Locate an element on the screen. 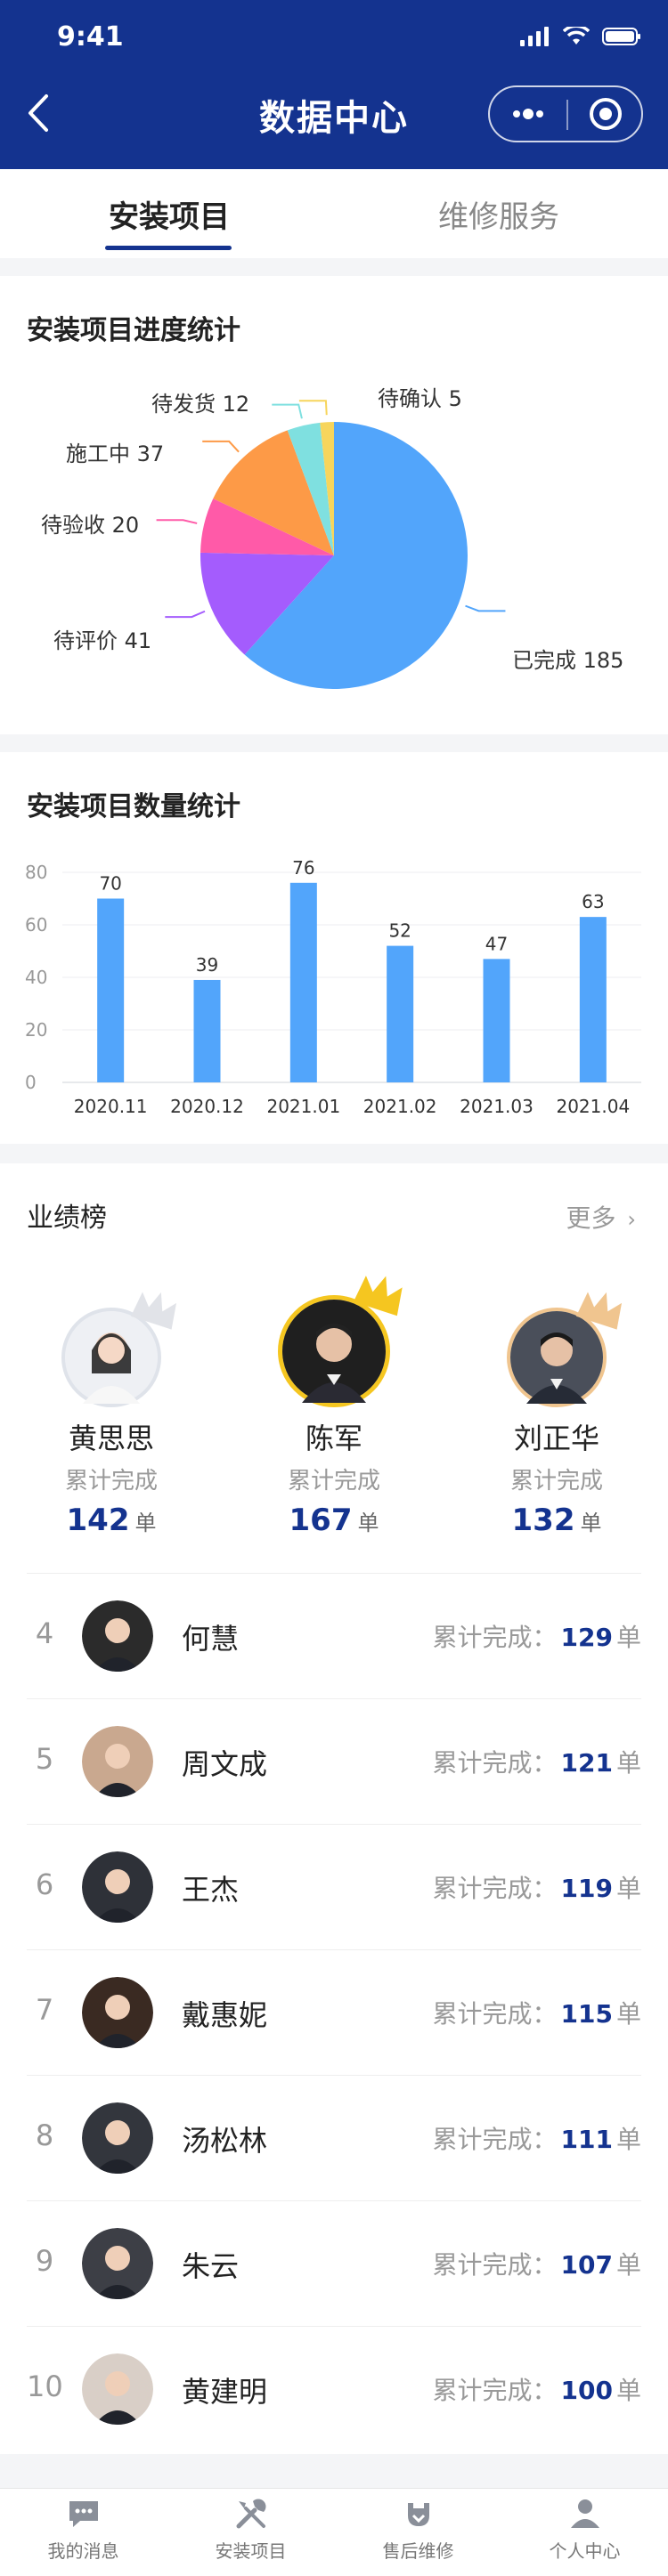  row-count-value: 119 is located at coordinates (587, 1888).